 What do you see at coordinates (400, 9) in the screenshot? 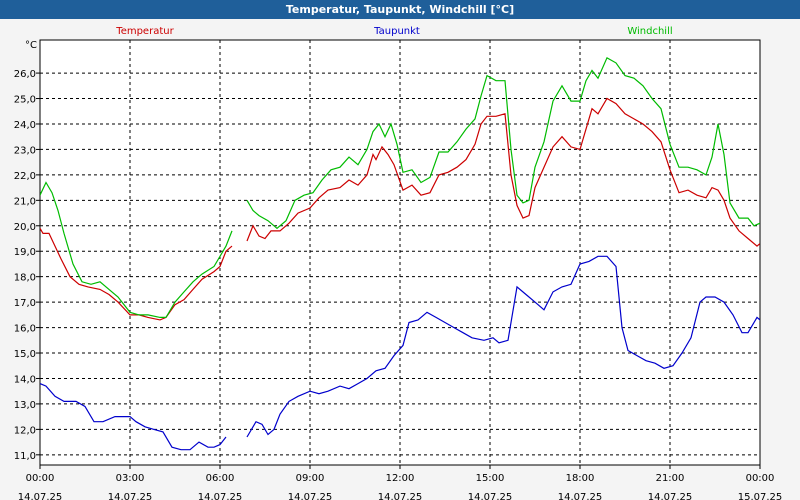
I see `window-title: Temperatur, Taupunkt, Windchill [°C]` at bounding box center [400, 9].